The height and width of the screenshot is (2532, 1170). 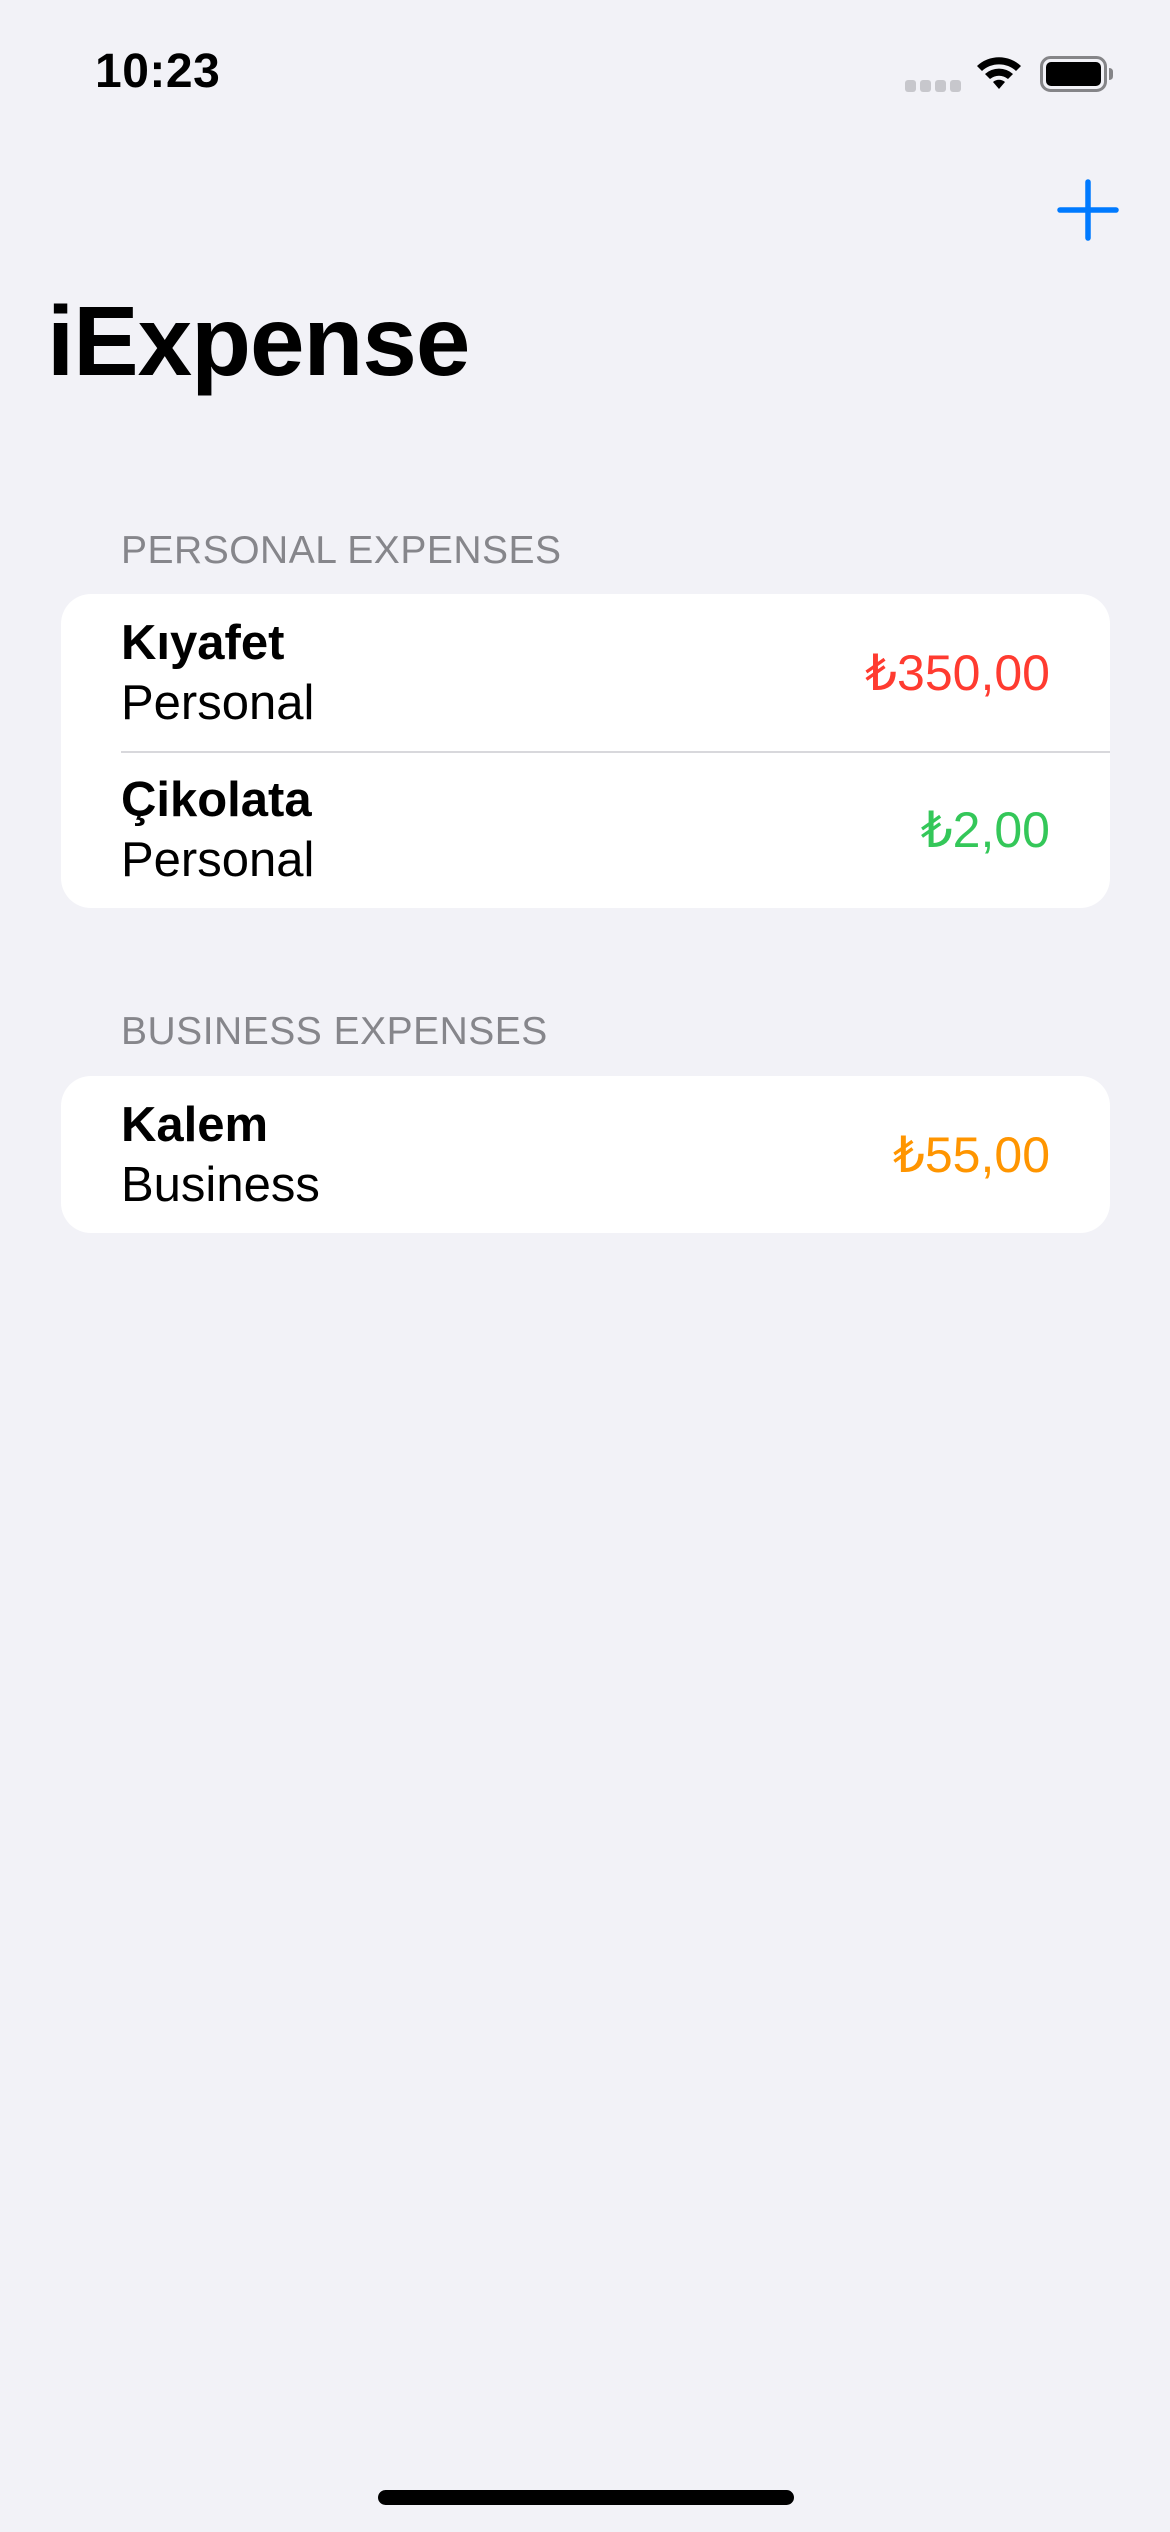 What do you see at coordinates (957, 673) in the screenshot?
I see `expense-amount: ₺350,00` at bounding box center [957, 673].